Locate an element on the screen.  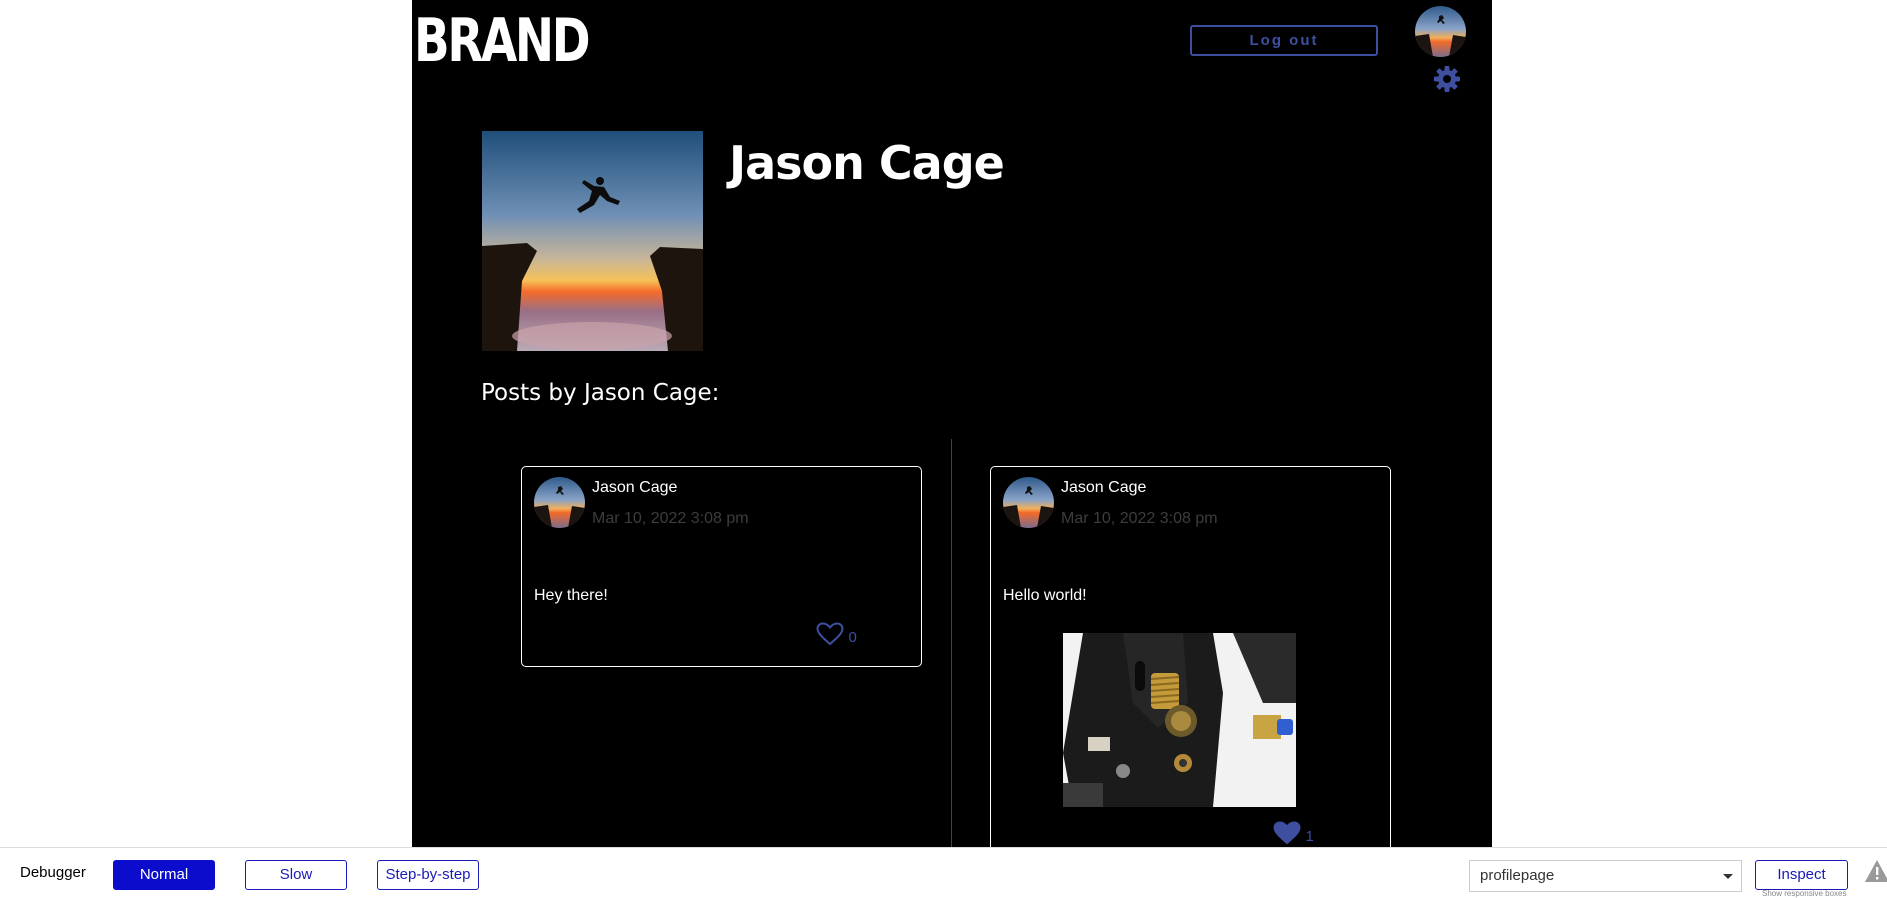
inspect-subtext: Show responsive boxes is located at coordinates (1804, 893).